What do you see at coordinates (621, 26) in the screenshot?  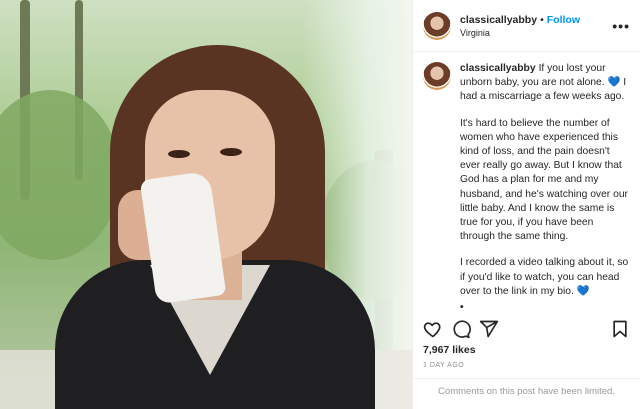 I see `more-options-icon: •••` at bounding box center [621, 26].